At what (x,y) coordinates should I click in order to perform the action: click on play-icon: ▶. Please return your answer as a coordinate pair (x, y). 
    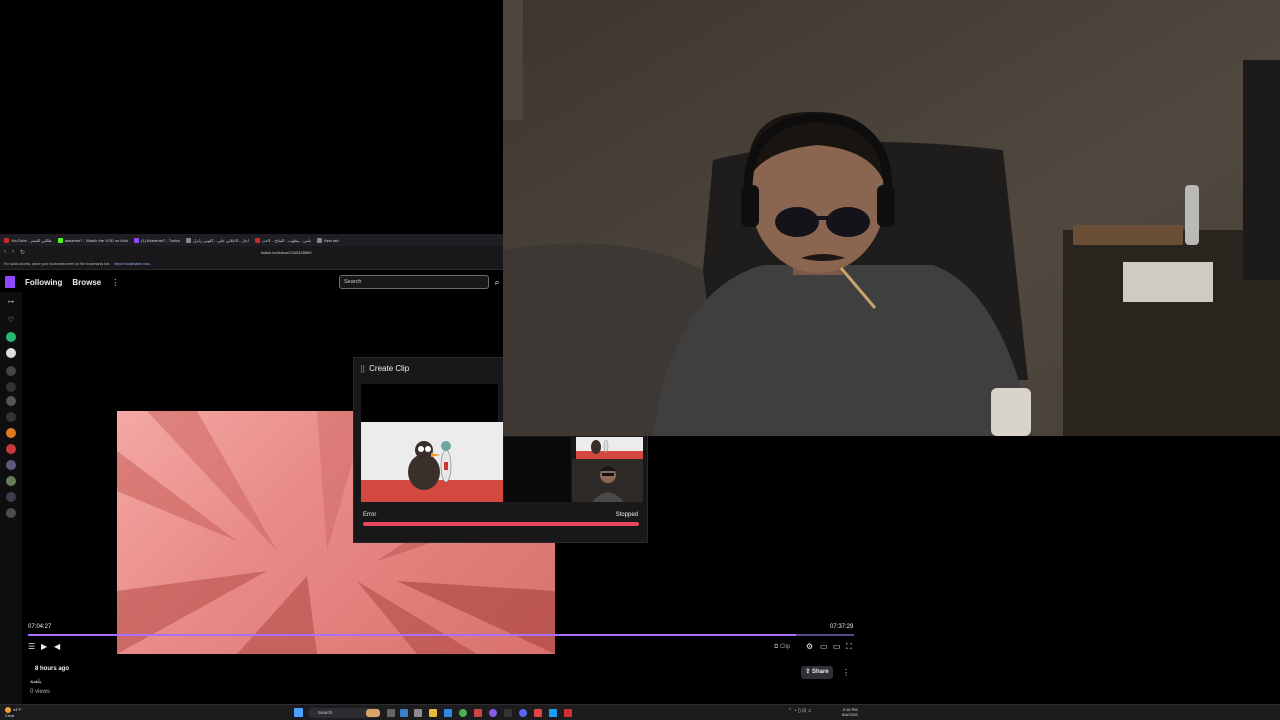
    Looking at the image, I should click on (44, 647).